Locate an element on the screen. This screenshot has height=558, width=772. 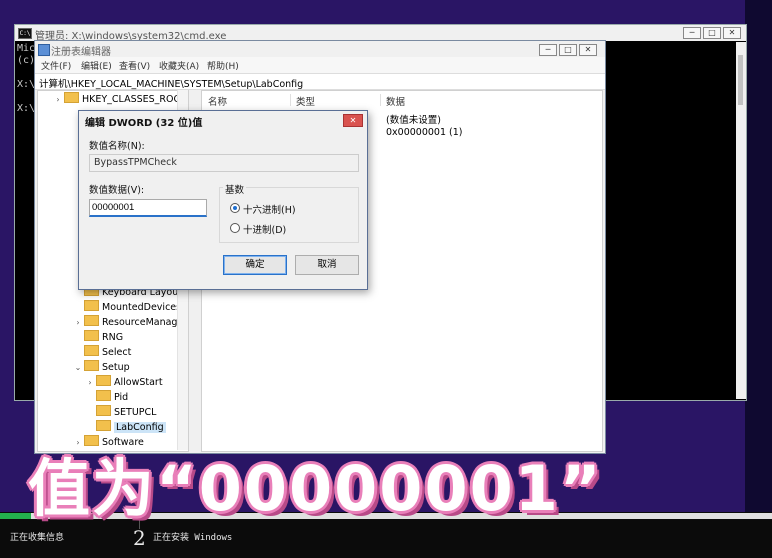
value-name-text: BypassTPMCheck is located at coordinates (135, 162).